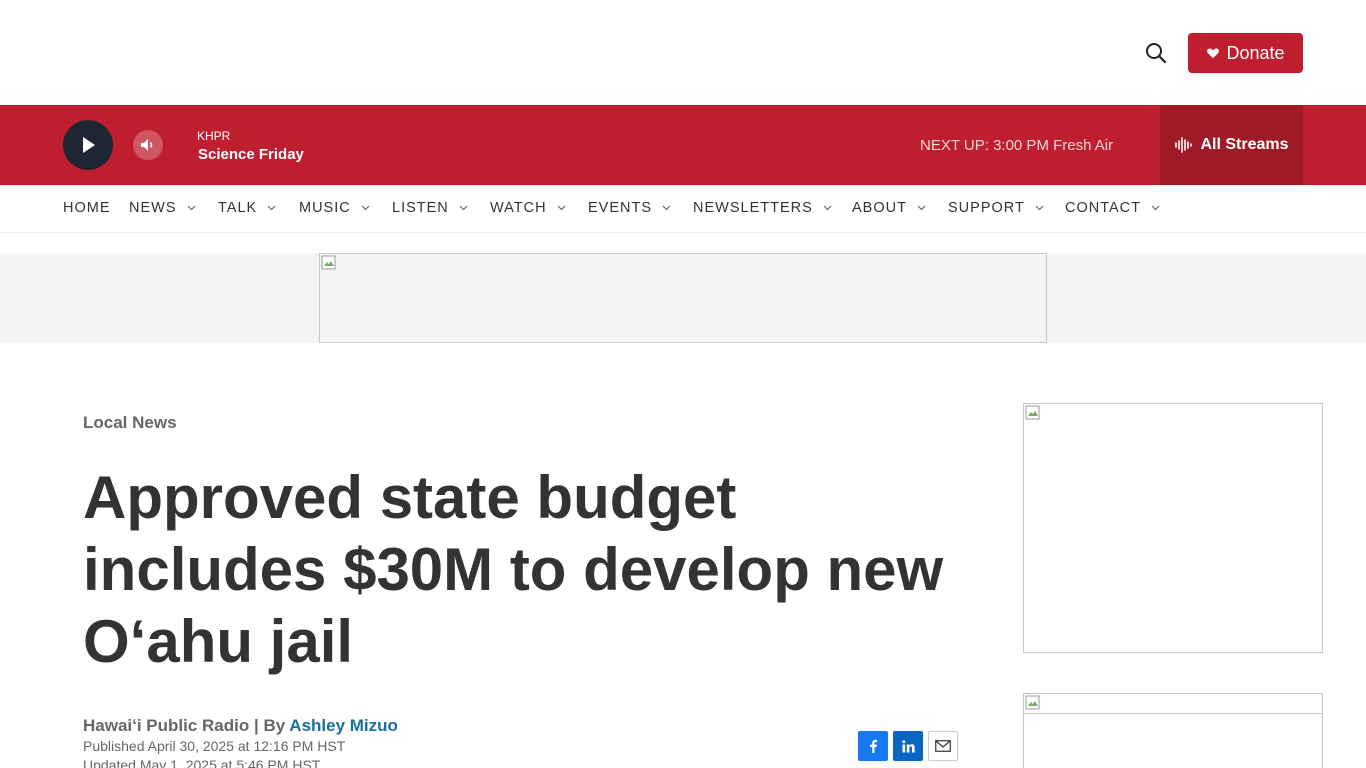  I want to click on search-icon, so click(1156, 53).